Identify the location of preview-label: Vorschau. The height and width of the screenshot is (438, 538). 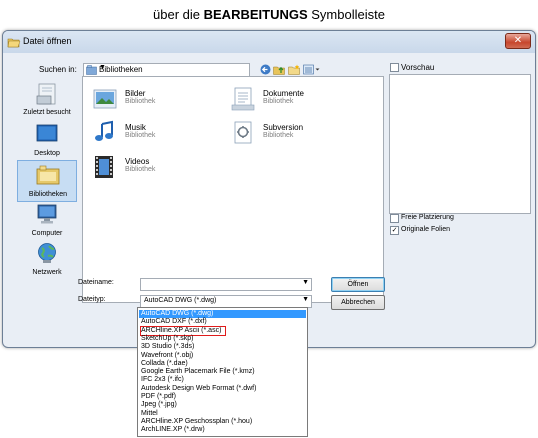
(418, 67).